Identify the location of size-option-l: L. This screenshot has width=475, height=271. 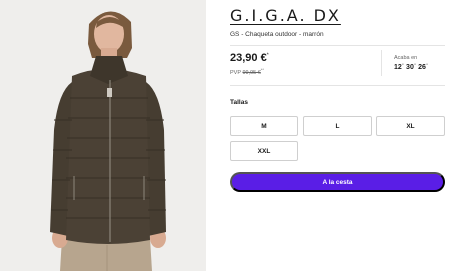
(337, 126).